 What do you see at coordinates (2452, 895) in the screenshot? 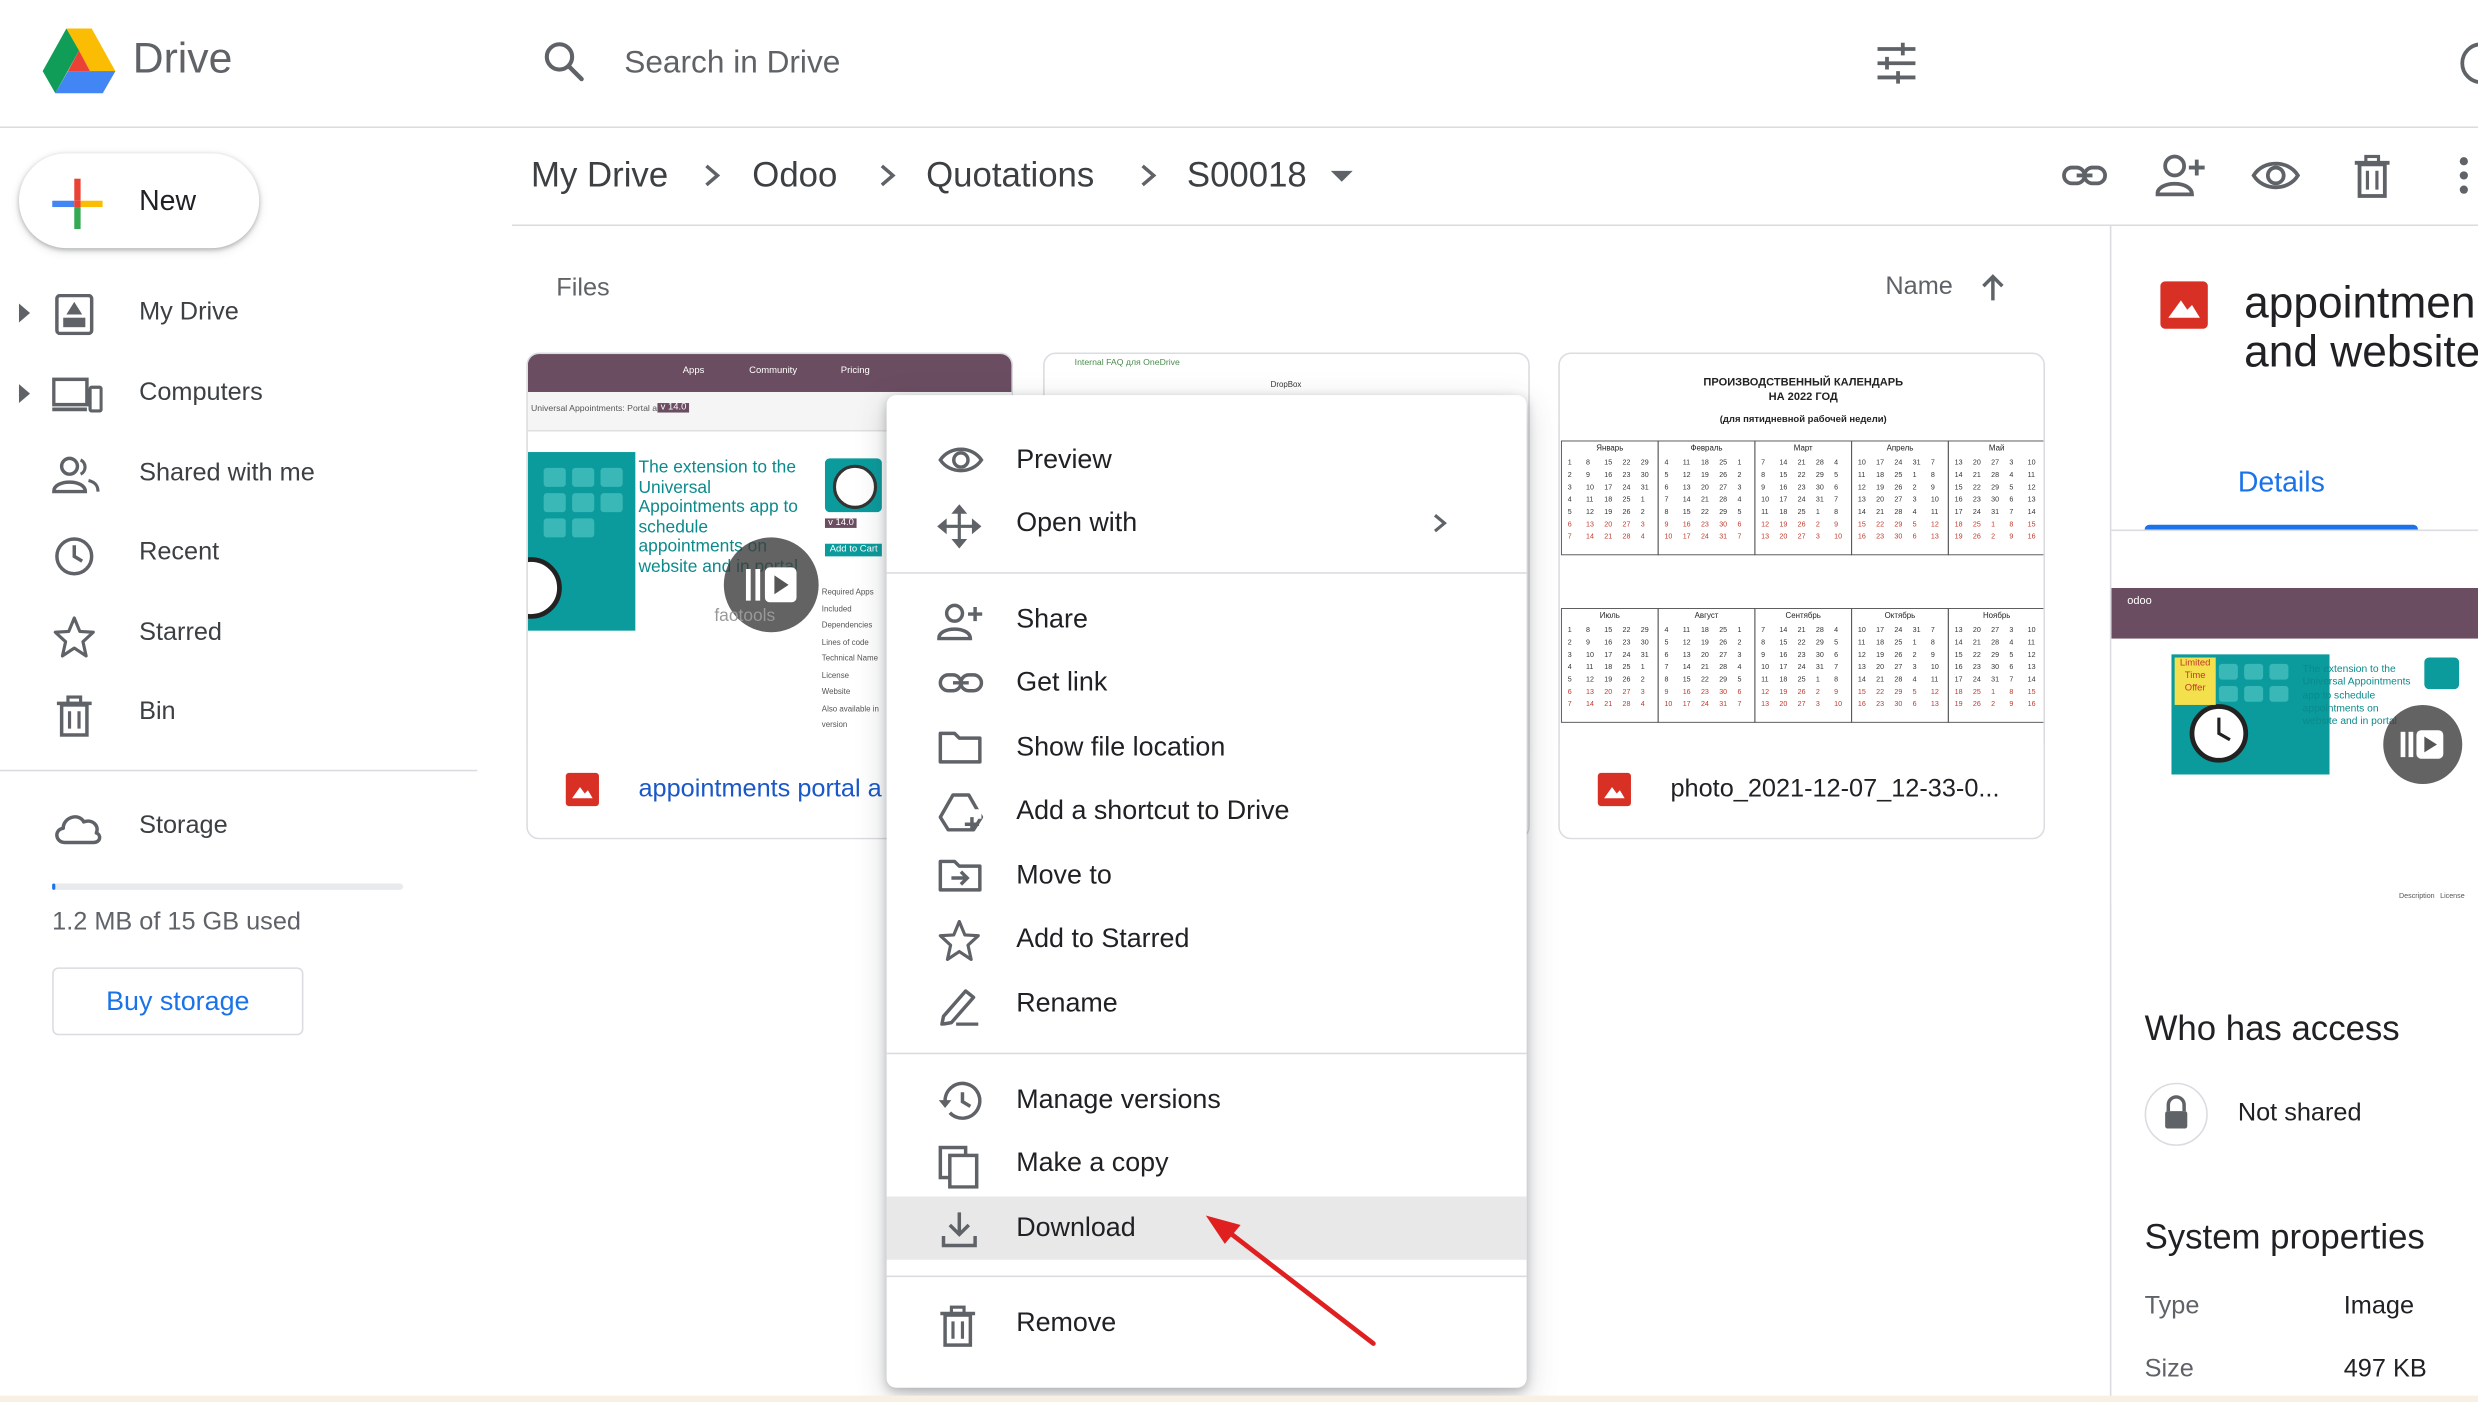
I see `thumb-footer-text: License` at bounding box center [2452, 895].